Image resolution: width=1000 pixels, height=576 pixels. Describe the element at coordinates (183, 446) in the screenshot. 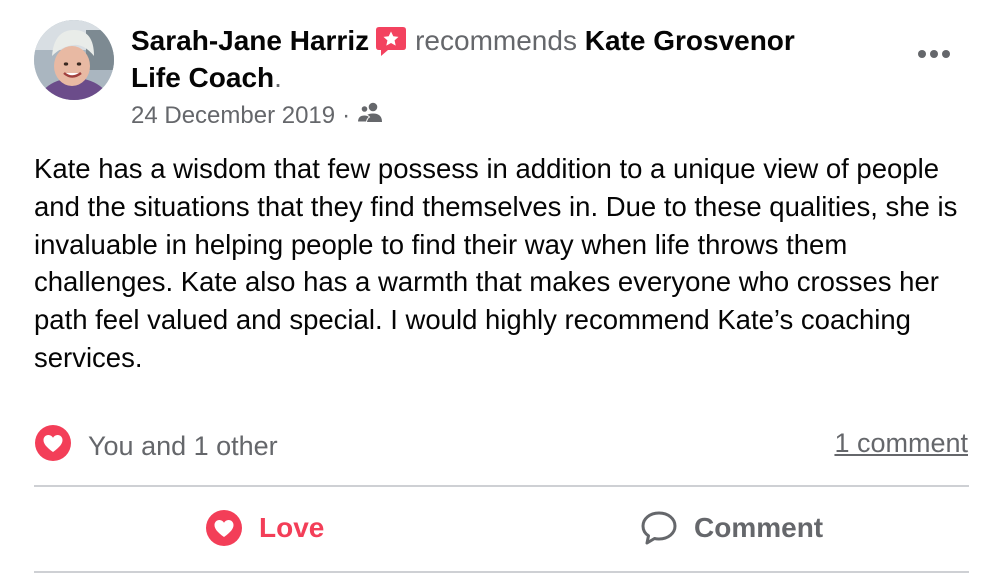

I see `reaction-summary-text: You and 1 other` at that location.